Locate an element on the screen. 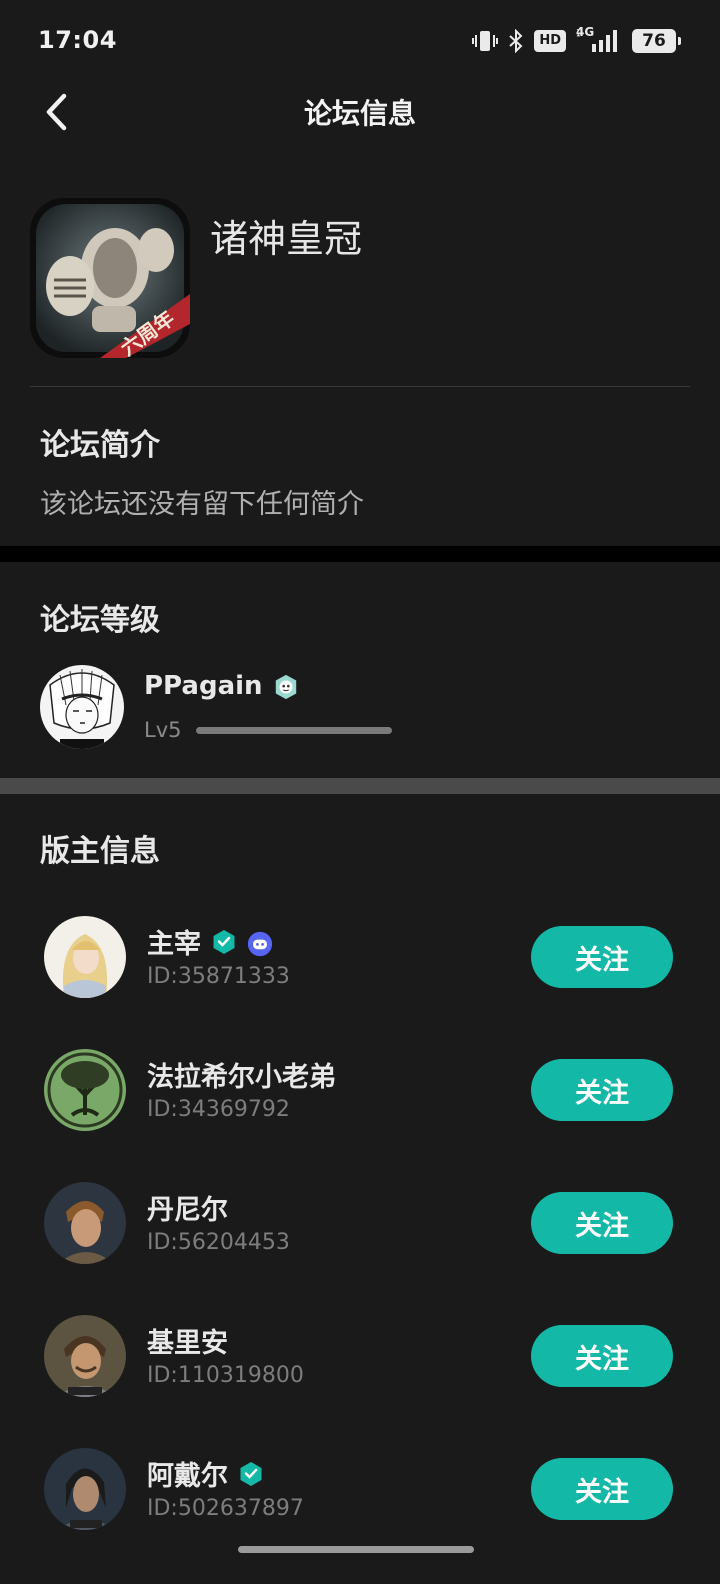 The image size is (720, 1584). level-progress-fill is located at coordinates (294, 730).